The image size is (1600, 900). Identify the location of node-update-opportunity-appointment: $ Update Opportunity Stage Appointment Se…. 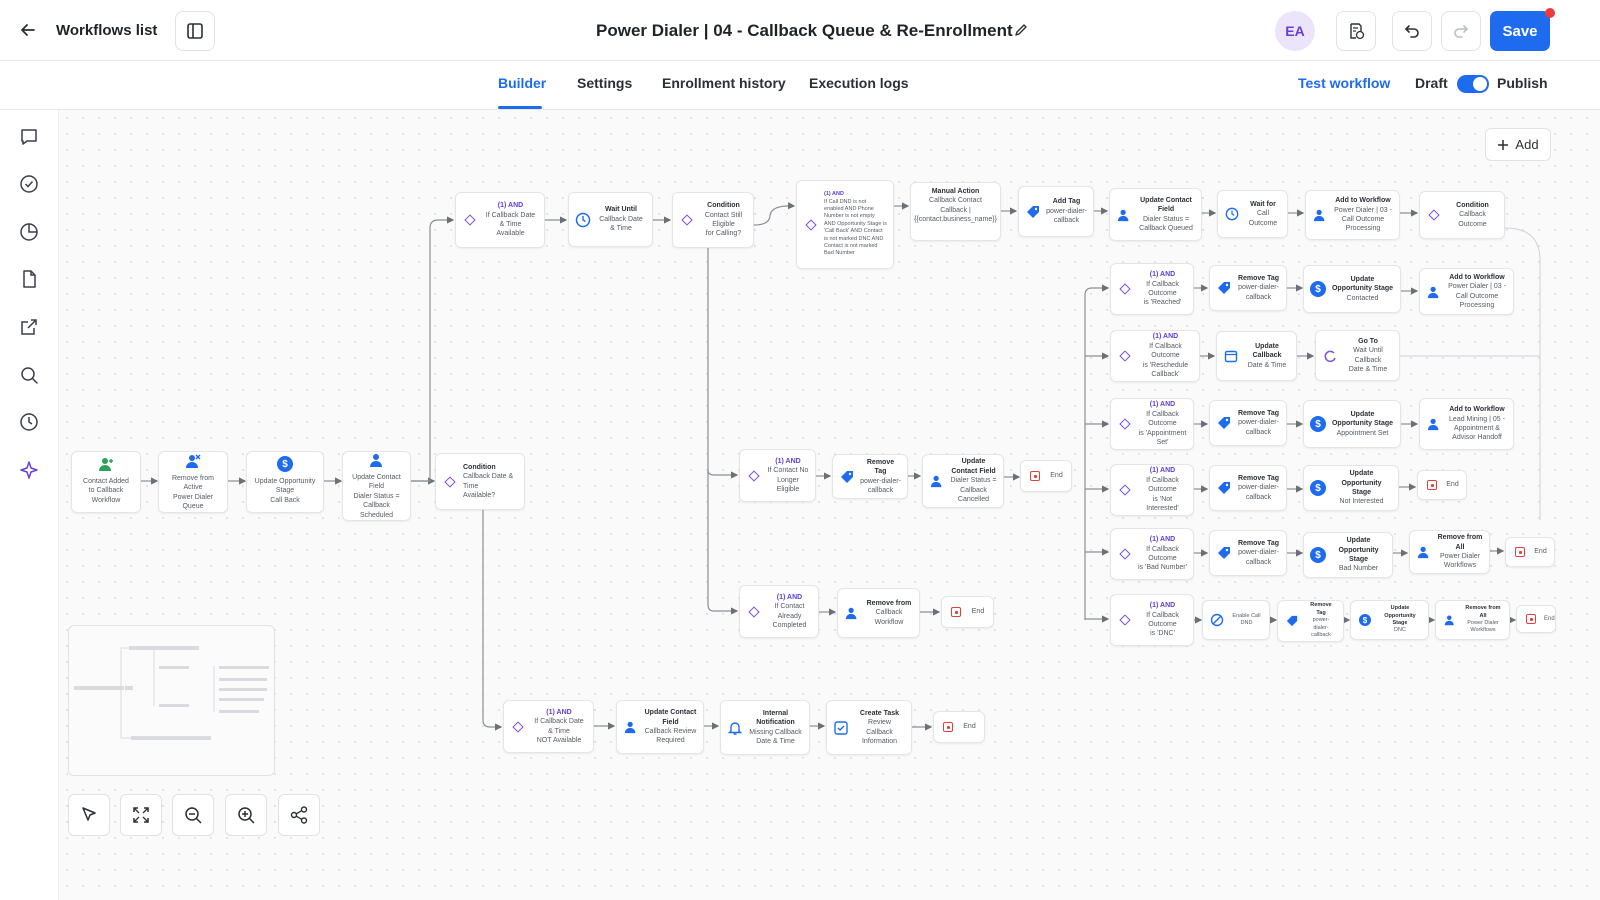
(1352, 424).